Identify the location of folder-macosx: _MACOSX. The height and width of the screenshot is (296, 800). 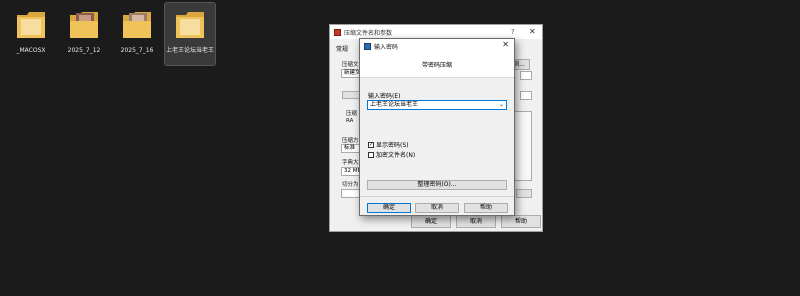
(31, 34).